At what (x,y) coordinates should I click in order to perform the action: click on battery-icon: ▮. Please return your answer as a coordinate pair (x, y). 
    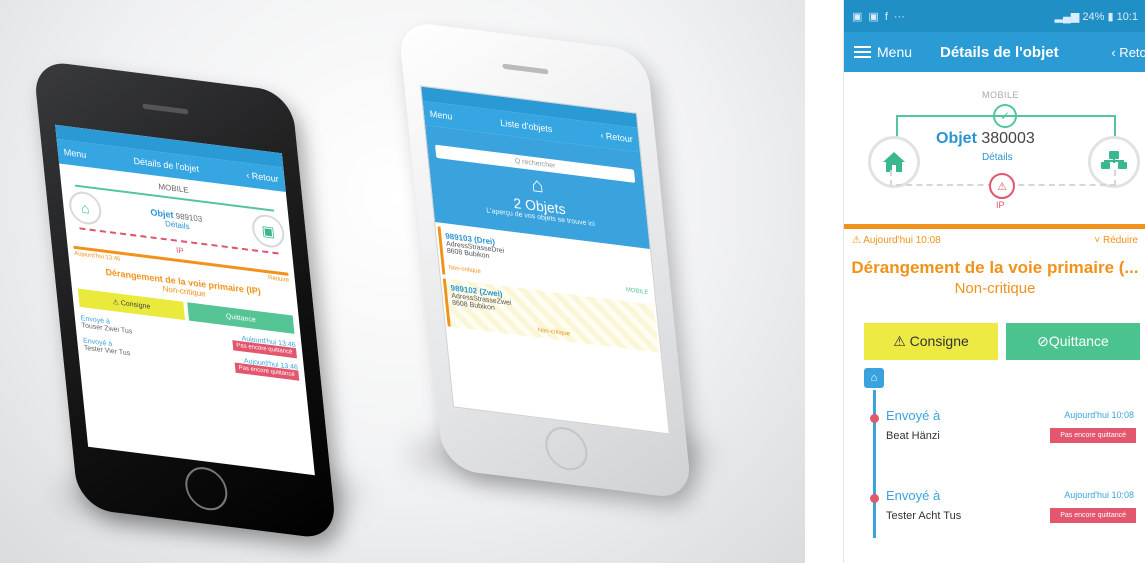
    Looking at the image, I should click on (1110, 16).